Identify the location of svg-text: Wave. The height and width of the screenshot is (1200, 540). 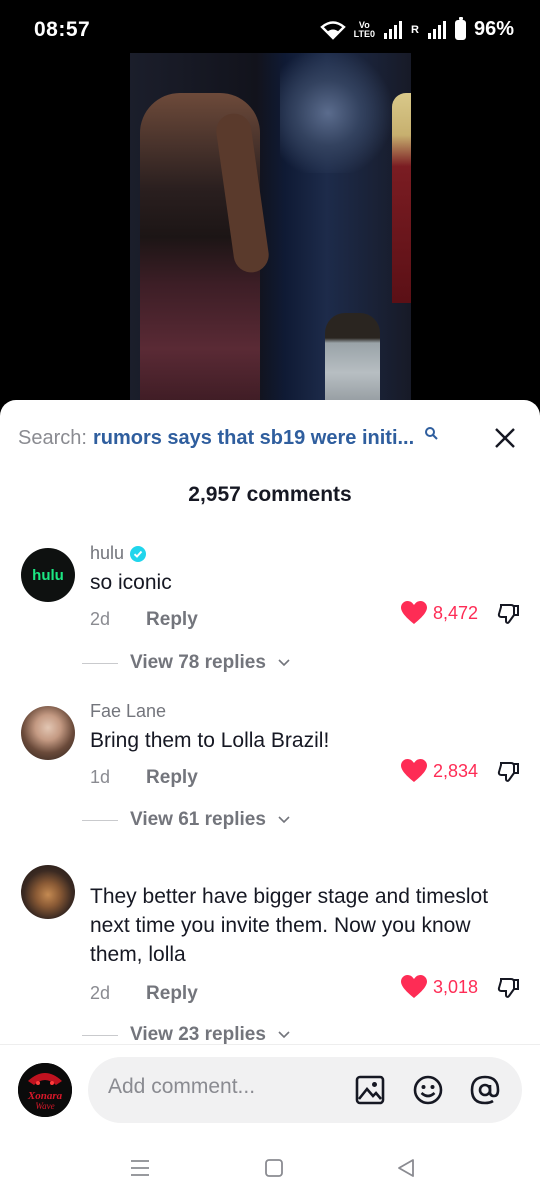
(44, 1106).